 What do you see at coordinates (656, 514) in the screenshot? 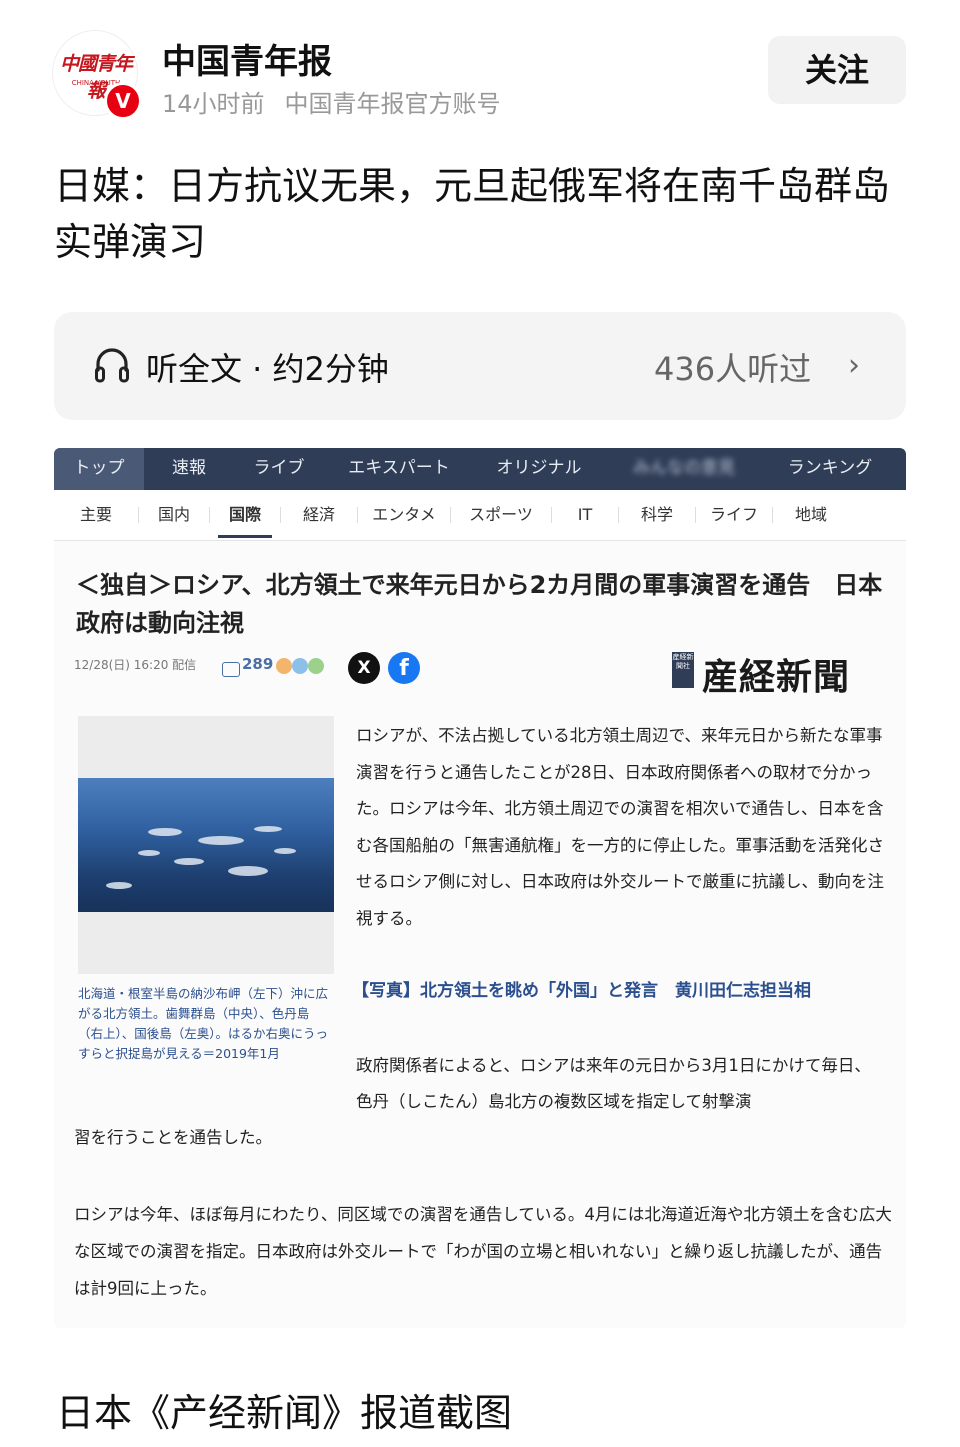
I see `sub-nav-item: 科学` at bounding box center [656, 514].